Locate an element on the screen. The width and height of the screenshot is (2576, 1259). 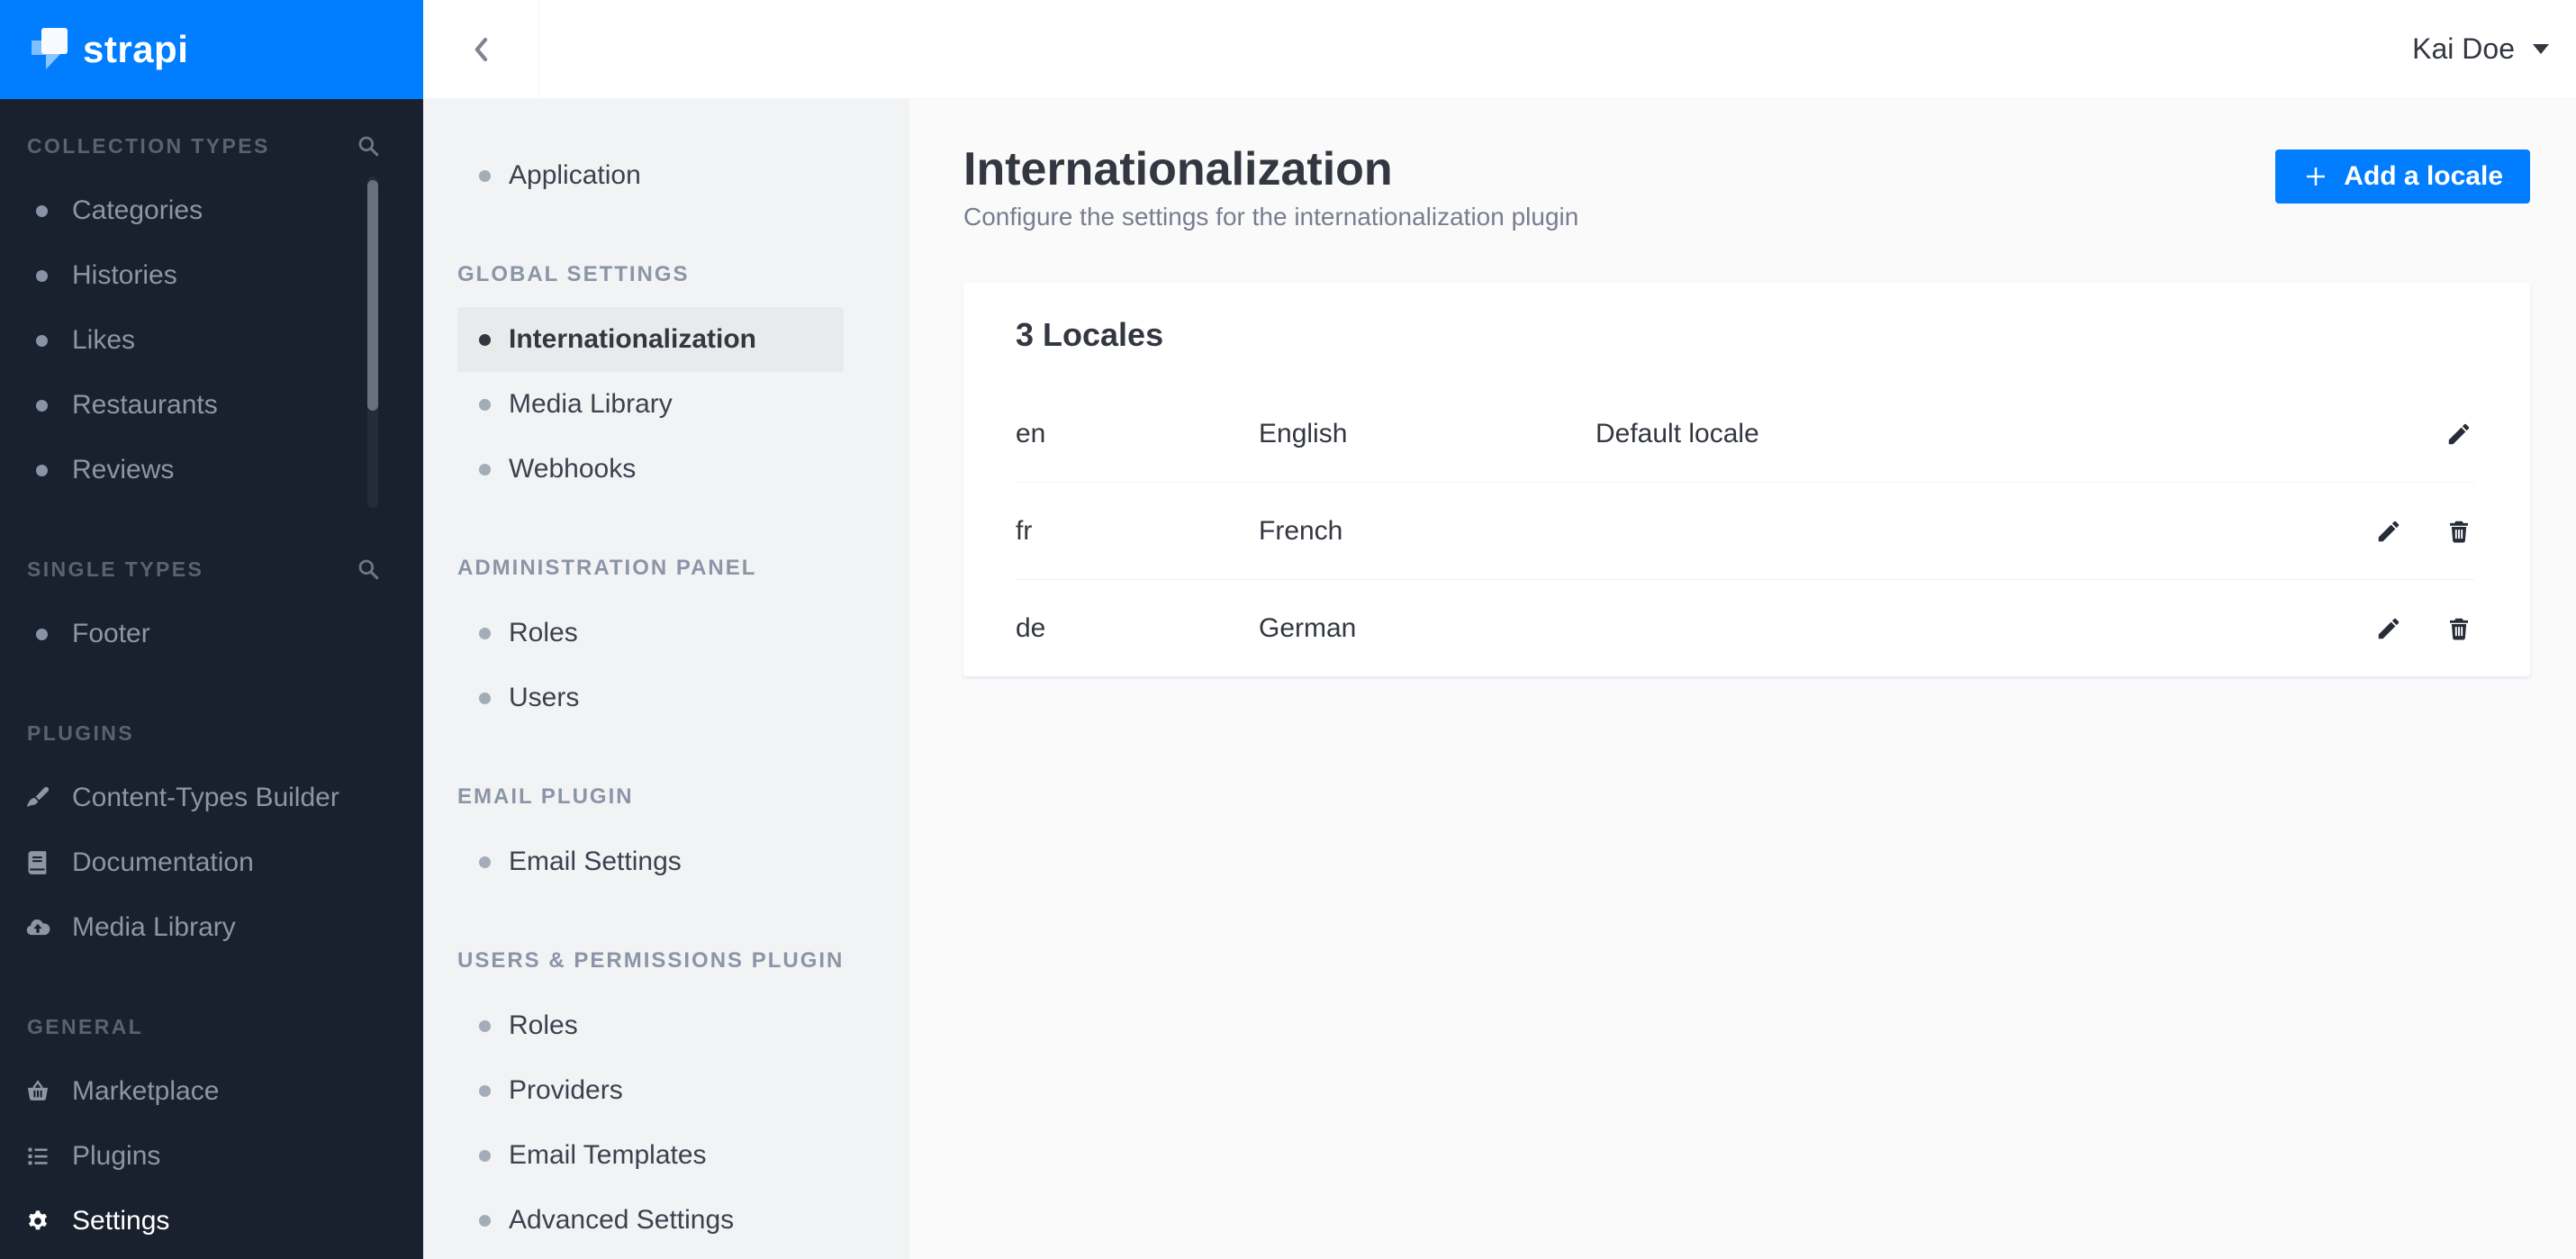
sidebar-scrollbar-thumb is located at coordinates (372, 295).